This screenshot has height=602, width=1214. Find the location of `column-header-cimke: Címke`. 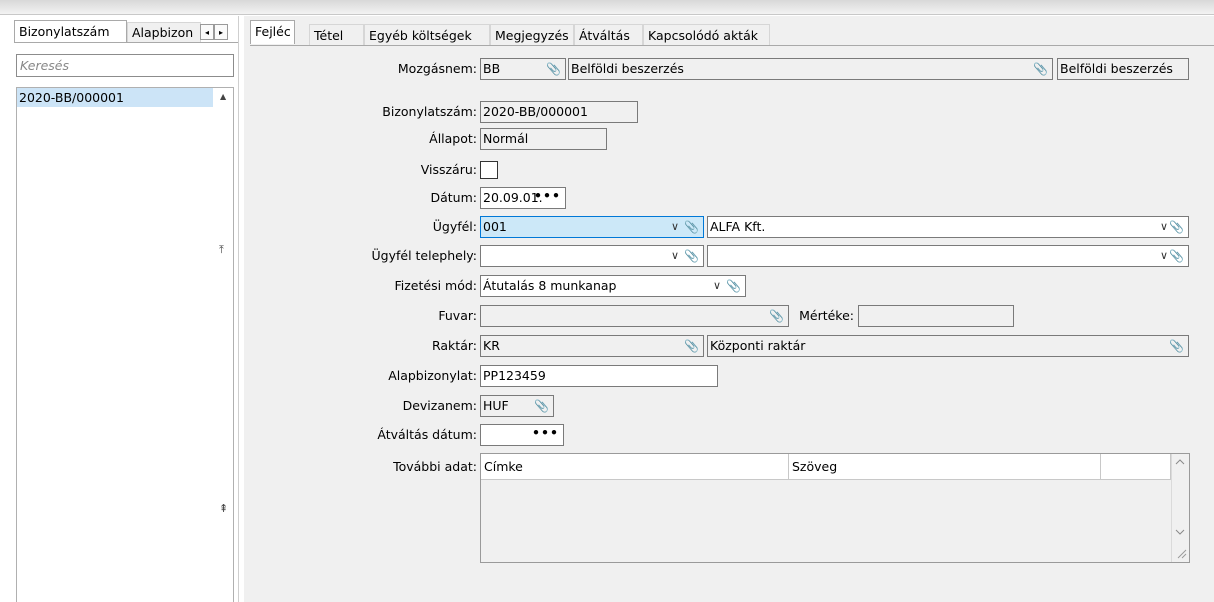

column-header-cimke: Címke is located at coordinates (635, 467).